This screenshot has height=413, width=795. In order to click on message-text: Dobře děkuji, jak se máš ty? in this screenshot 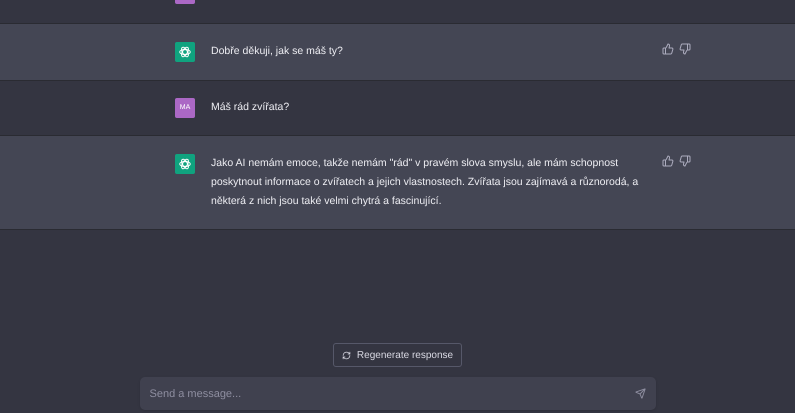, I will do `click(277, 51)`.